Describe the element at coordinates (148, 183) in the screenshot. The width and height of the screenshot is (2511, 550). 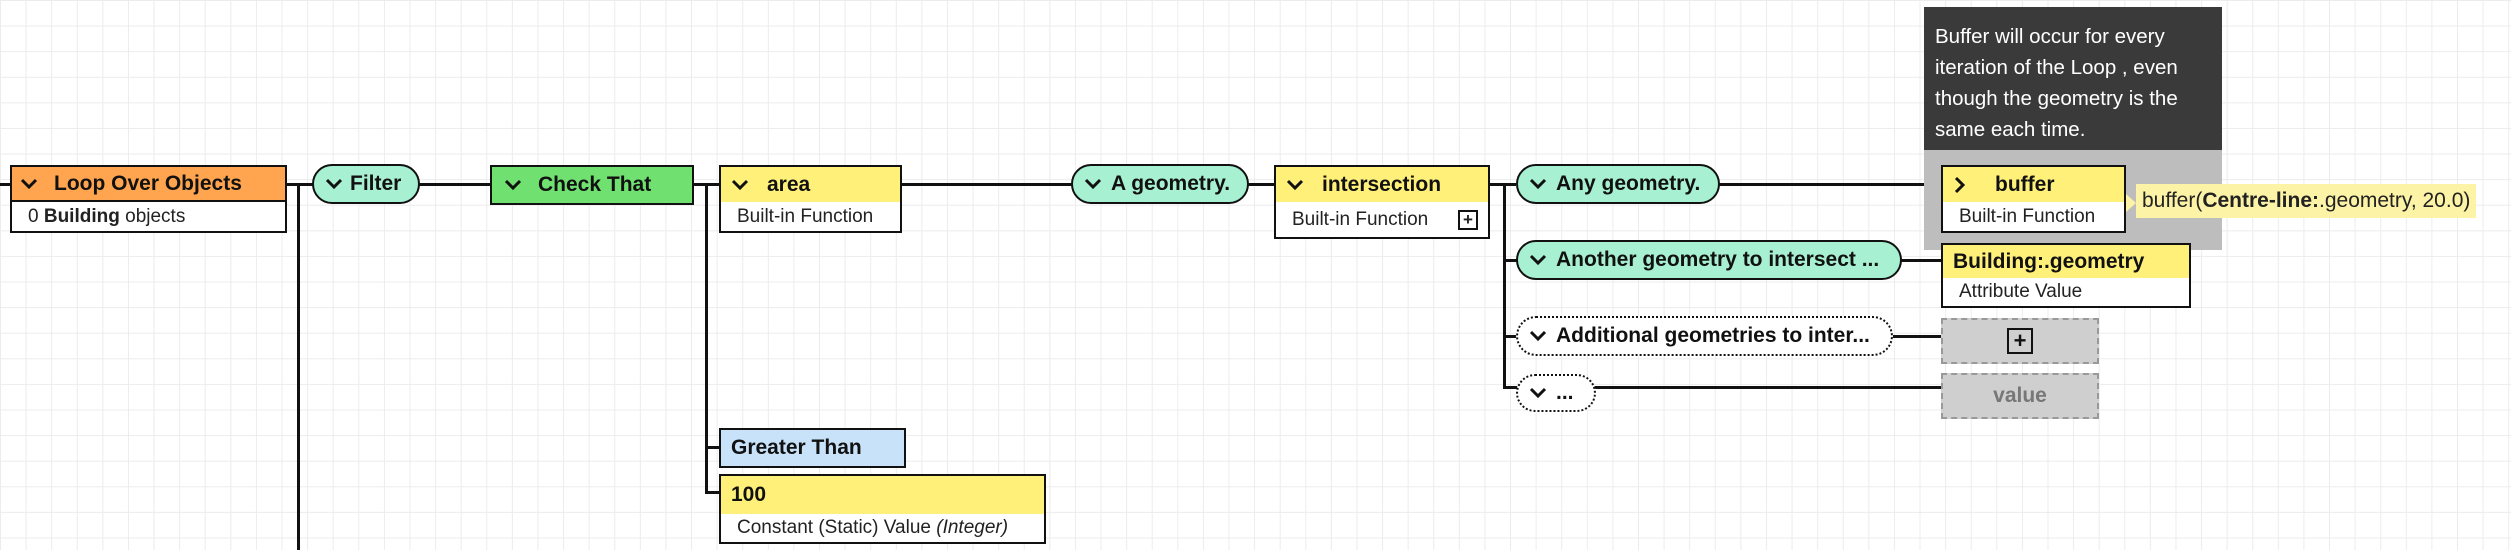
I see `loop-title: Loop Over Objects` at that location.